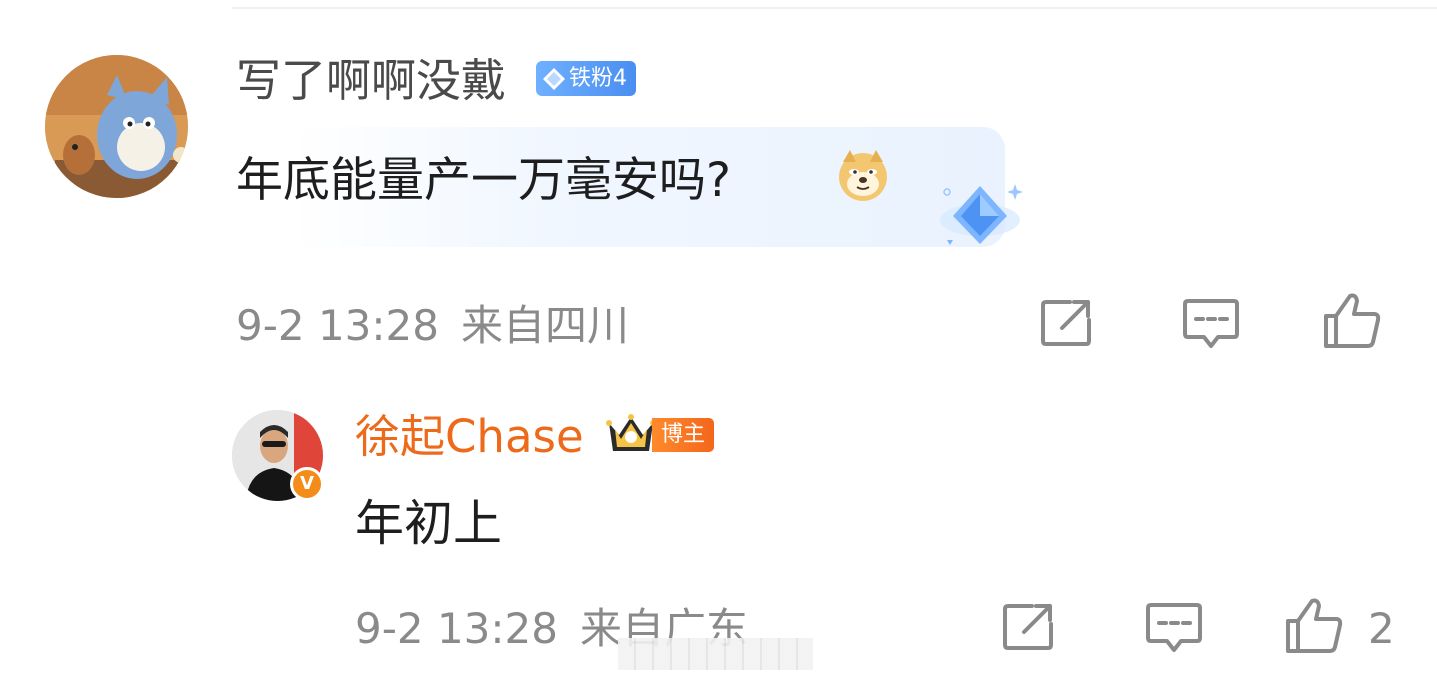 The height and width of the screenshot is (683, 1437). What do you see at coordinates (307, 484) in the screenshot?
I see `verified-badge: V` at bounding box center [307, 484].